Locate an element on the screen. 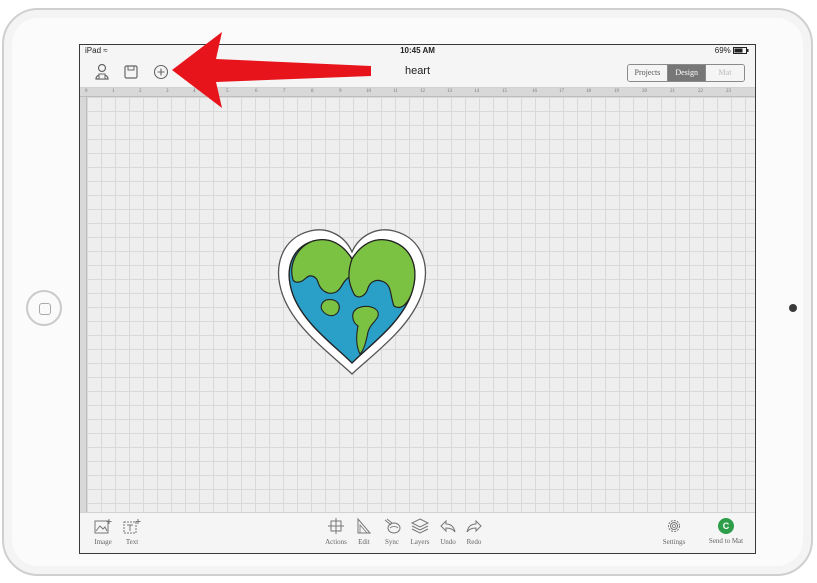  ruler-tick: 16 is located at coordinates (534, 91).